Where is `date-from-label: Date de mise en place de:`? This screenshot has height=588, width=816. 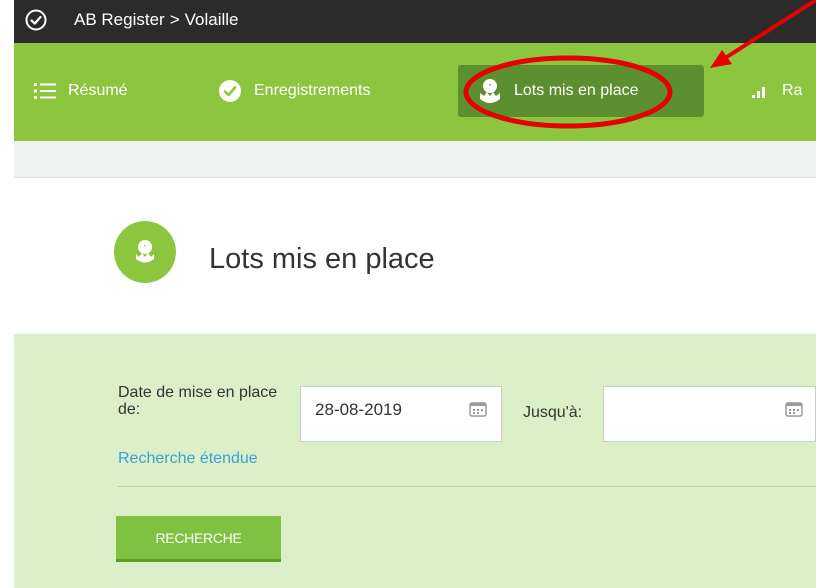 date-from-label: Date de mise en place de: is located at coordinates (198, 401).